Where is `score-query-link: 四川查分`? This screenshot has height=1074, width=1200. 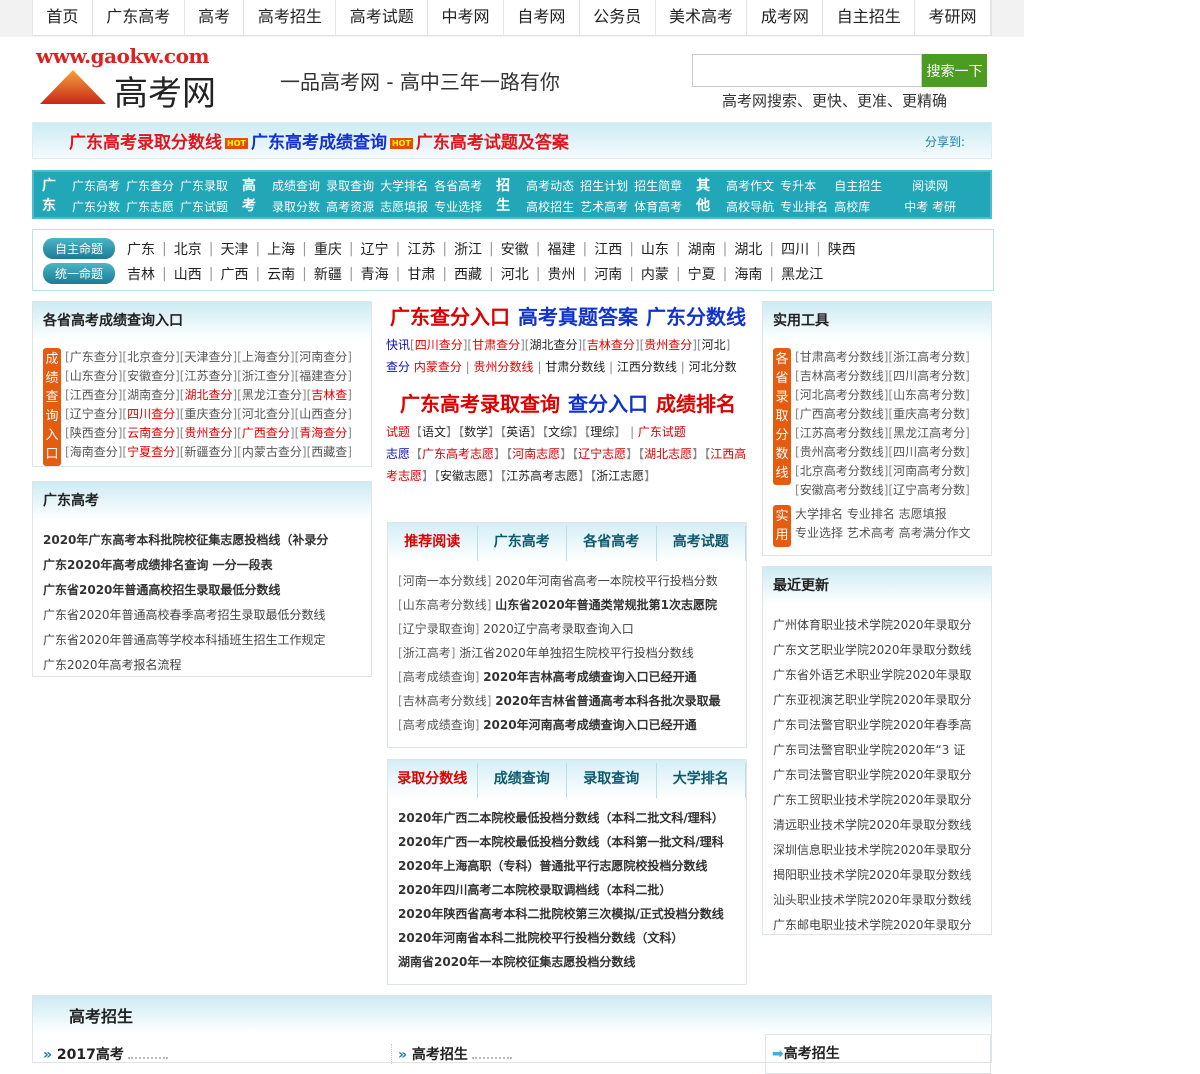
score-query-link: 四川查分 is located at coordinates (151, 414).